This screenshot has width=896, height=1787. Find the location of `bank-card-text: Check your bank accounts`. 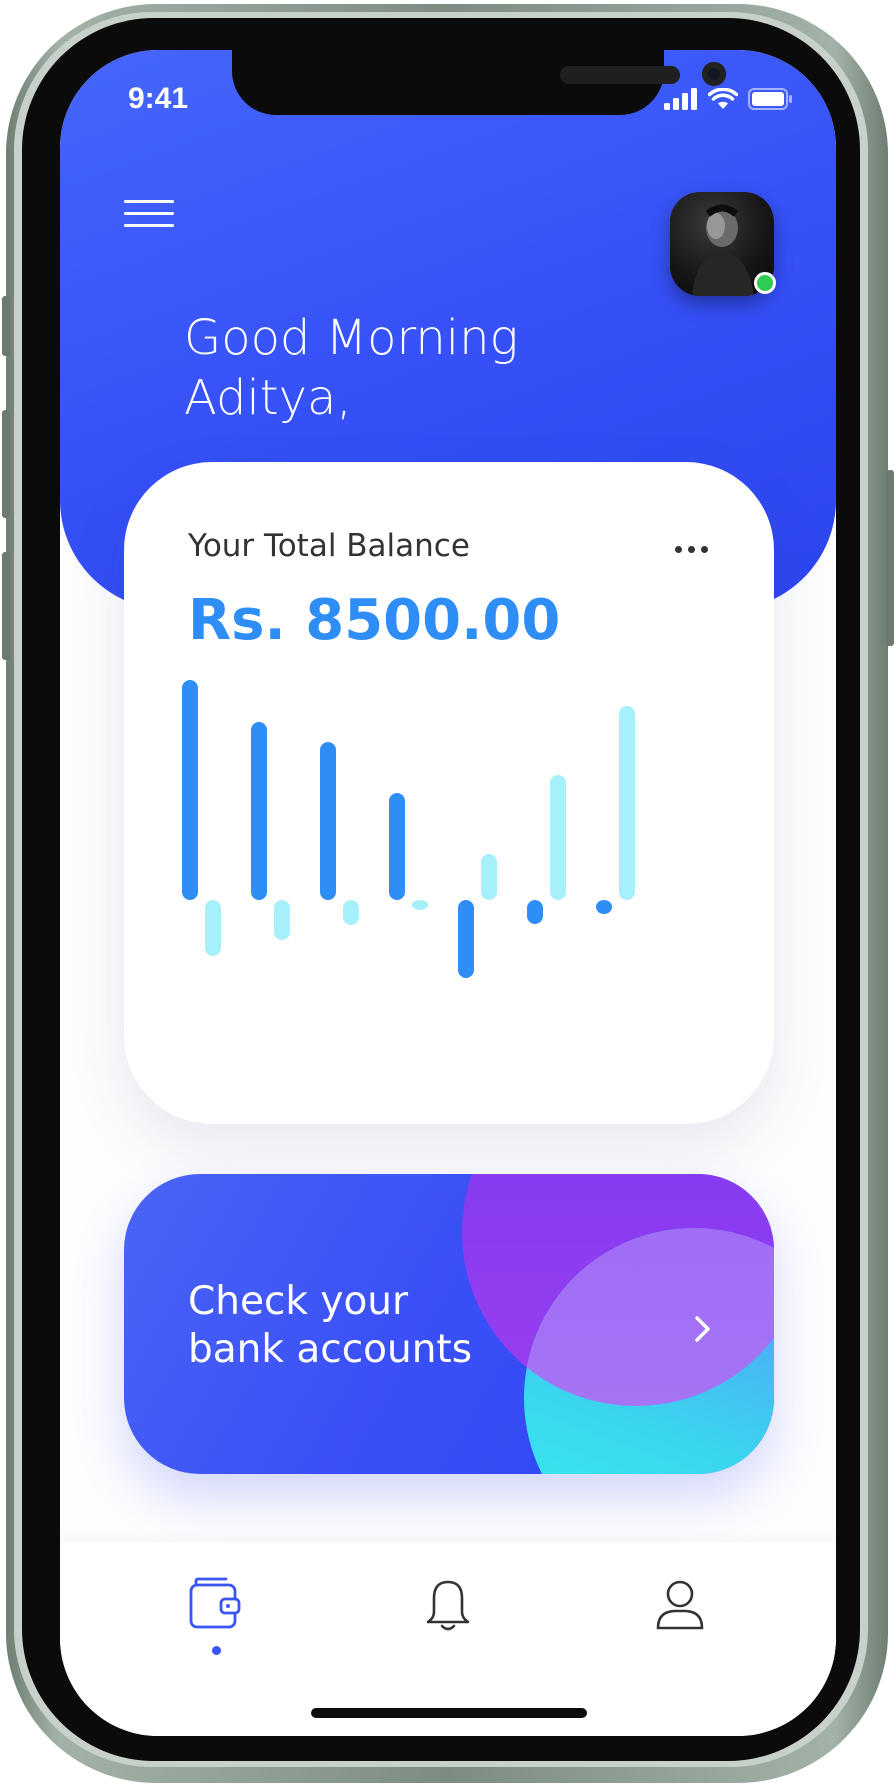

bank-card-text: Check your bank accounts is located at coordinates (330, 1326).